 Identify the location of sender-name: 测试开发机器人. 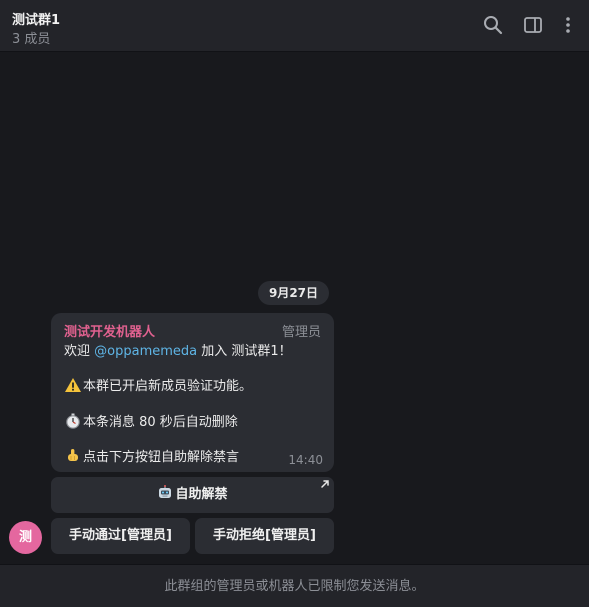
(109, 330).